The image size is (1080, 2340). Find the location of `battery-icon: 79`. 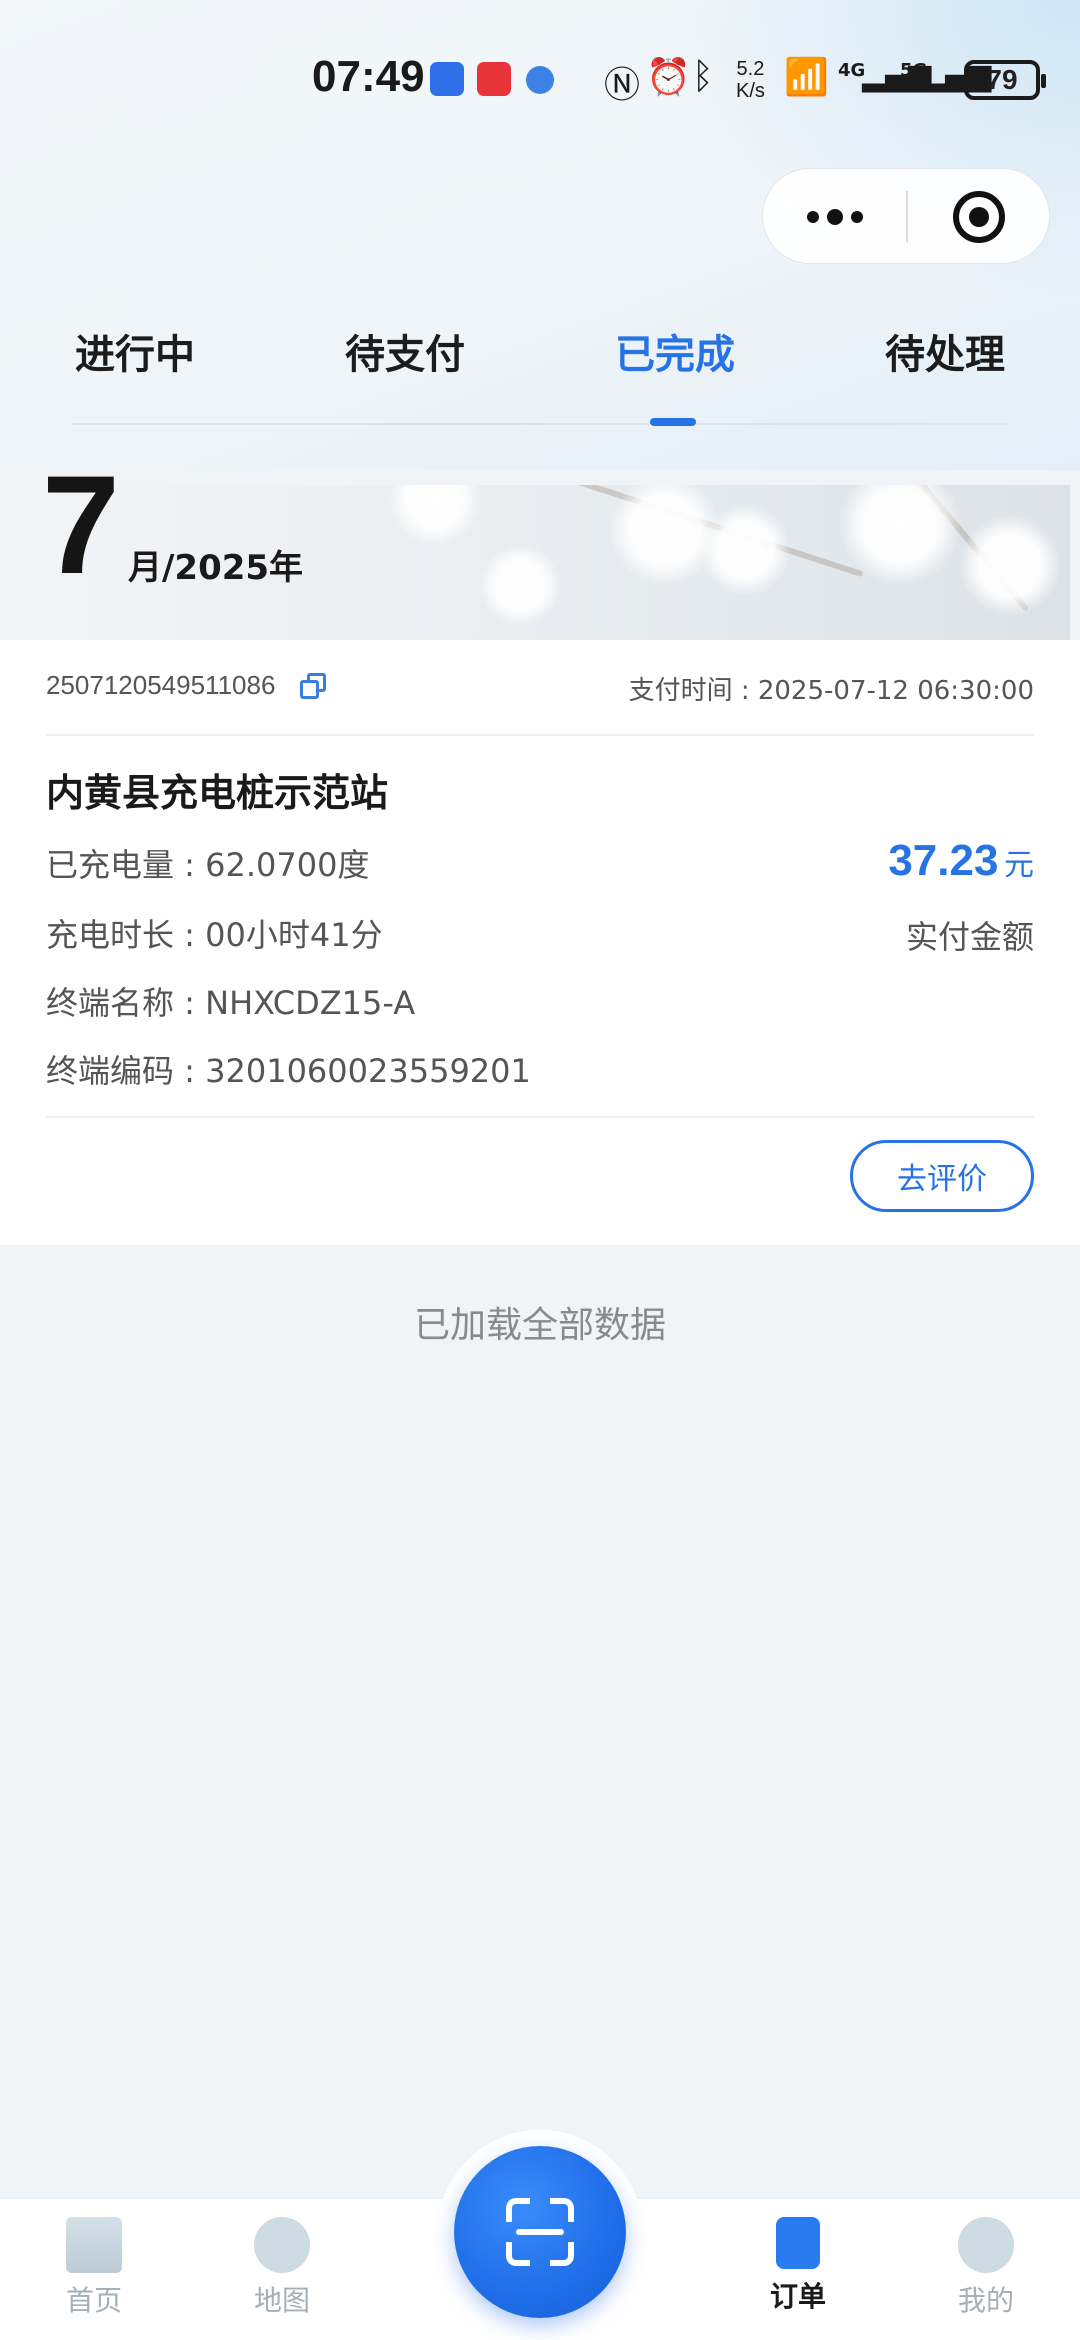

battery-icon: 79 is located at coordinates (1005, 80).